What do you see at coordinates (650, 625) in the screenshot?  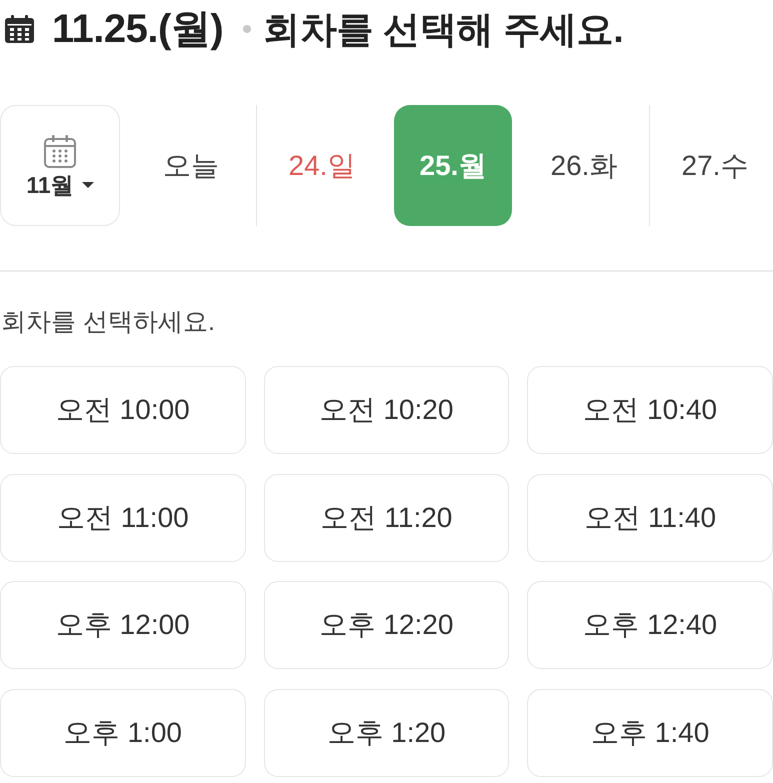 I see `time-slot-button: 오후 12:40` at bounding box center [650, 625].